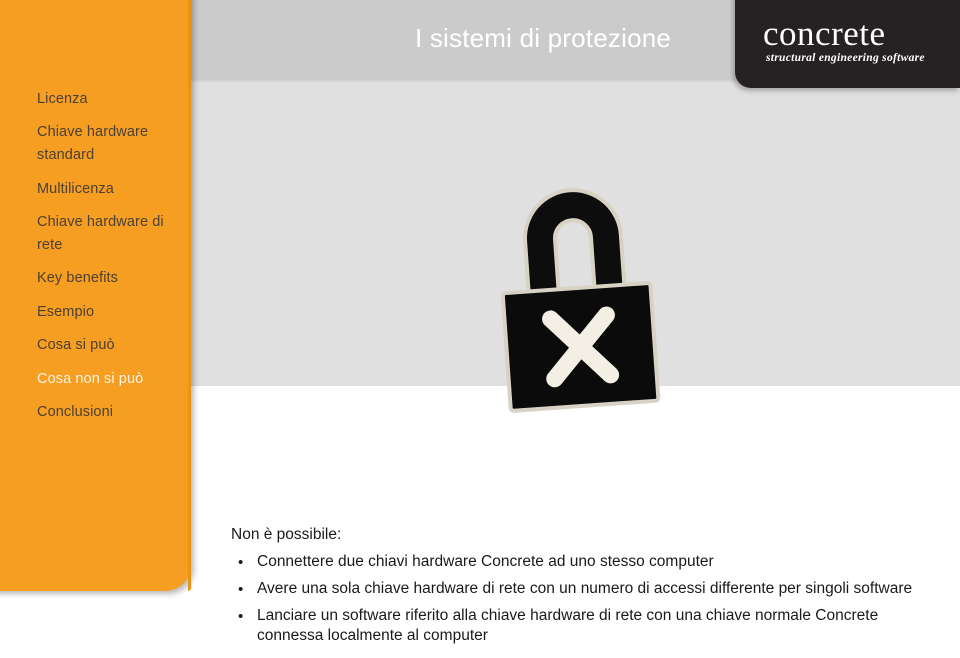  Describe the element at coordinates (189, 295) in the screenshot. I see `sidebar-edge` at that location.